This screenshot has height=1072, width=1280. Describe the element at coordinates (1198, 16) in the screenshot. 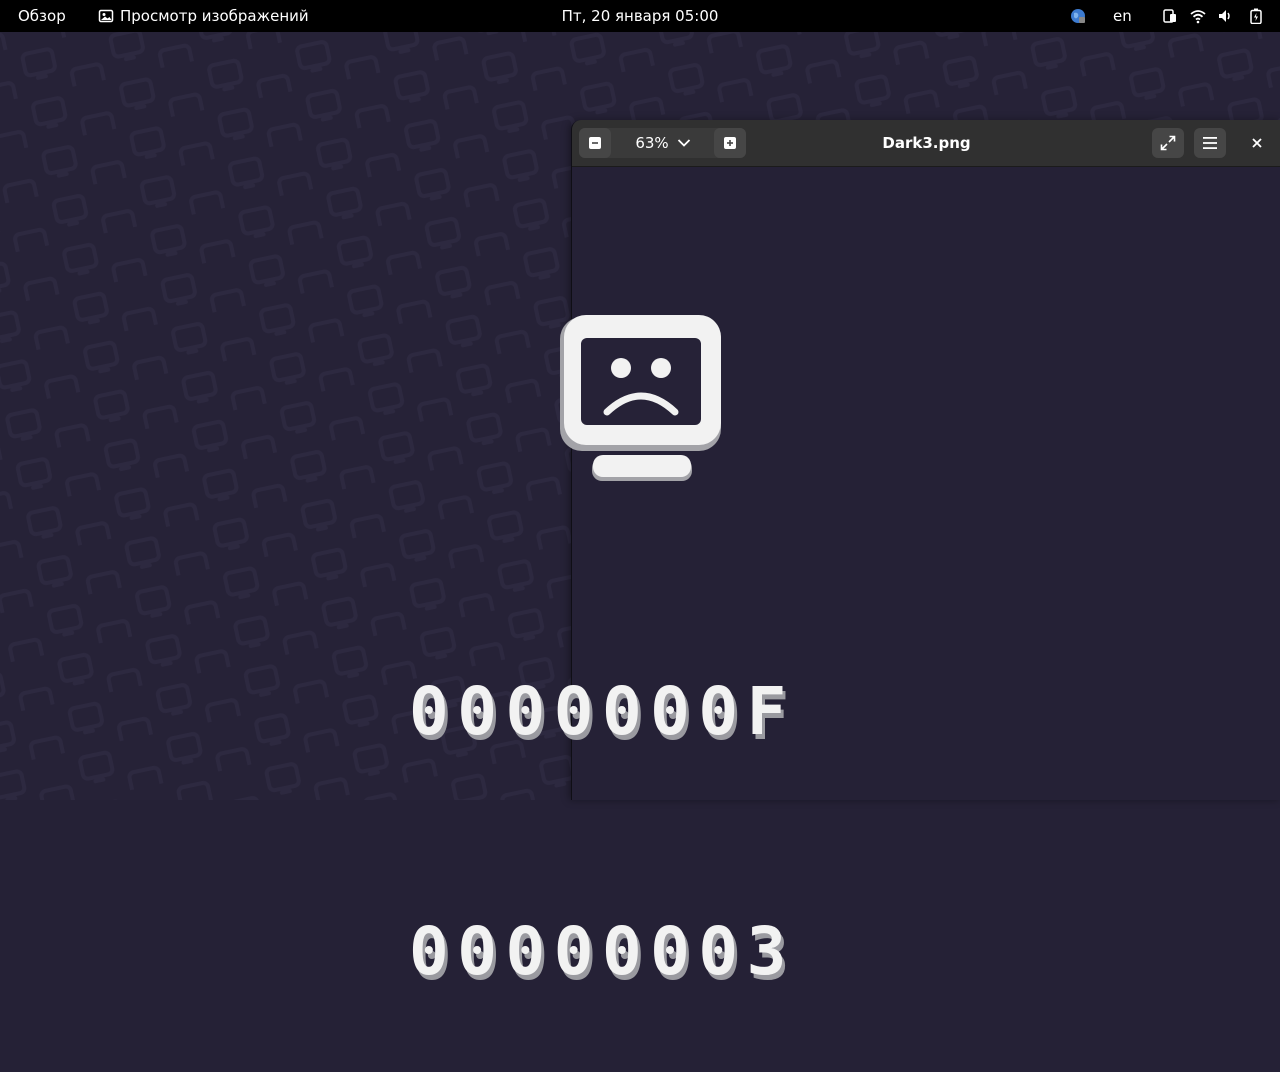

I see `wifi-icon` at that location.